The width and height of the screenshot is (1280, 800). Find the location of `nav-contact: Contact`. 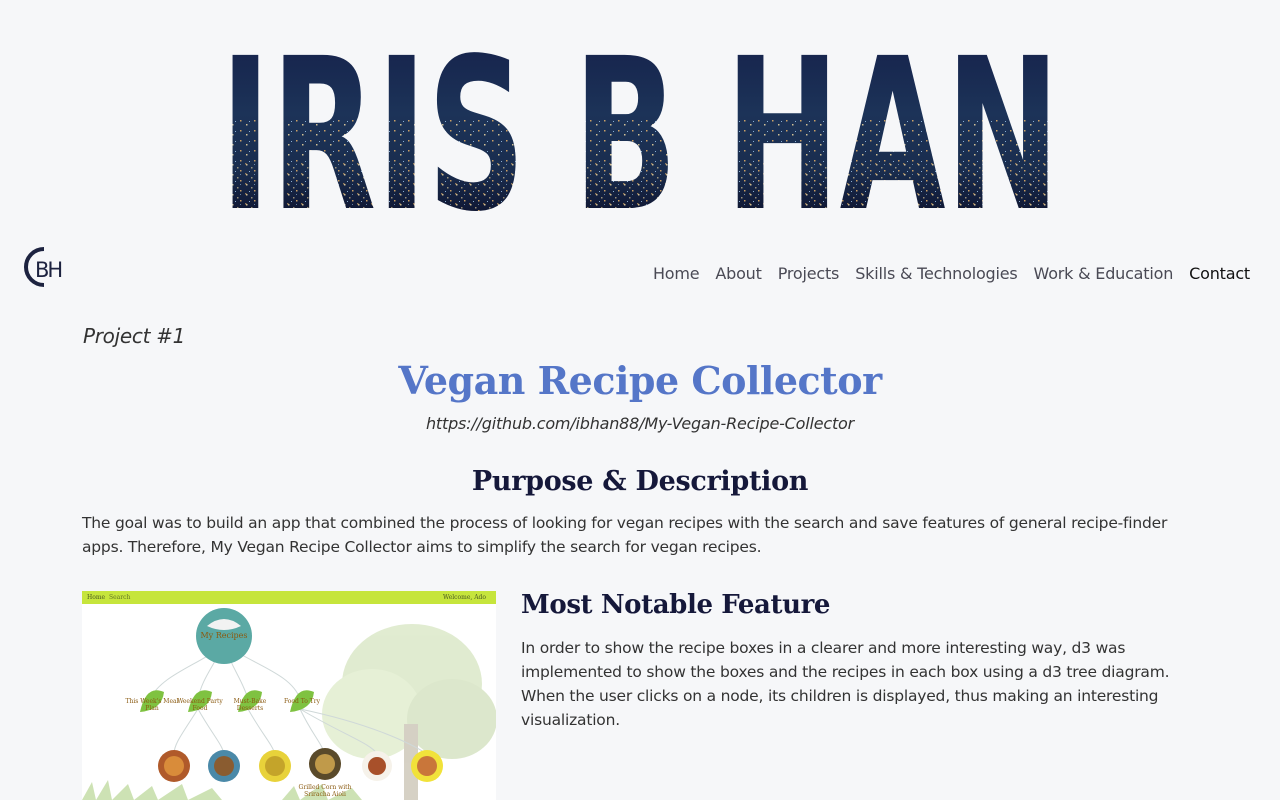

nav-contact: Contact is located at coordinates (1219, 273).